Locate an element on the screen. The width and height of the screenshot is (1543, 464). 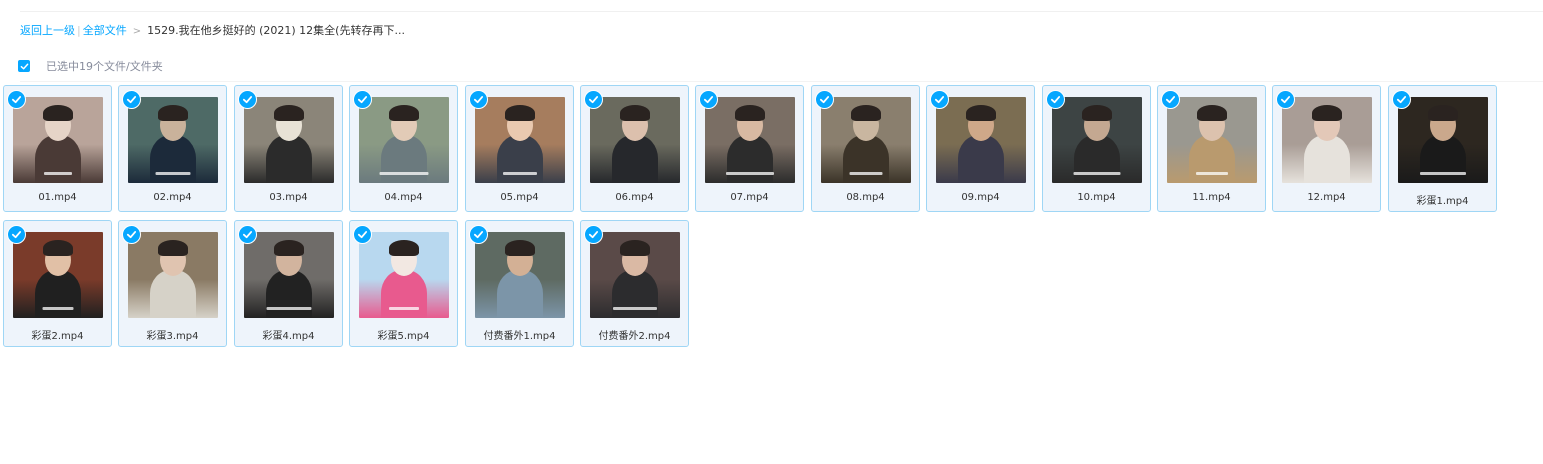
file-tile: 彩蛋4.mp4 is located at coordinates (288, 283).